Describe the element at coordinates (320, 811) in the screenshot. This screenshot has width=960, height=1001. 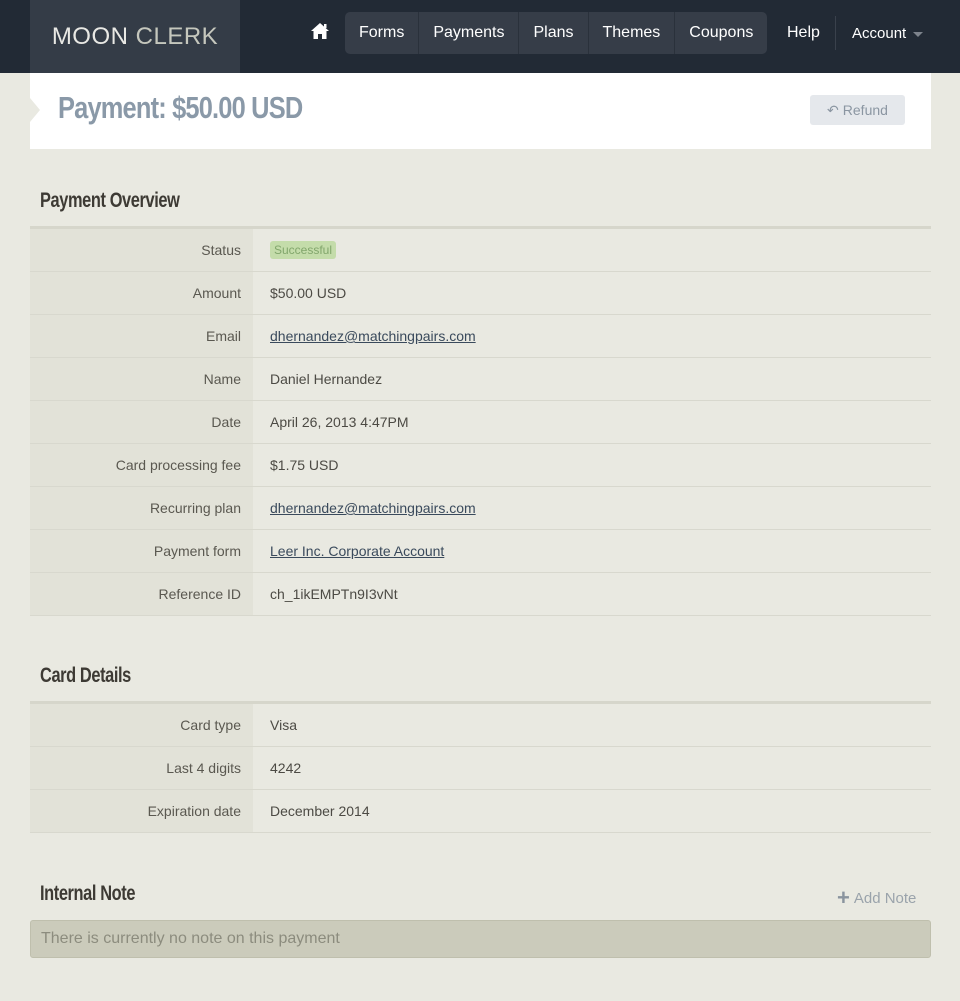
I see `expiration-value: December 2014` at that location.